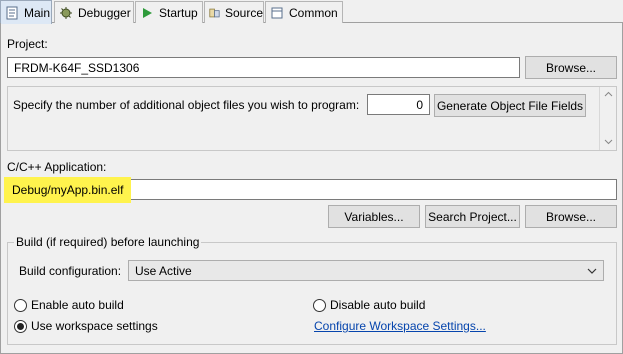 The height and width of the screenshot is (354, 623). I want to click on tab-source: Source, so click(234, 12).